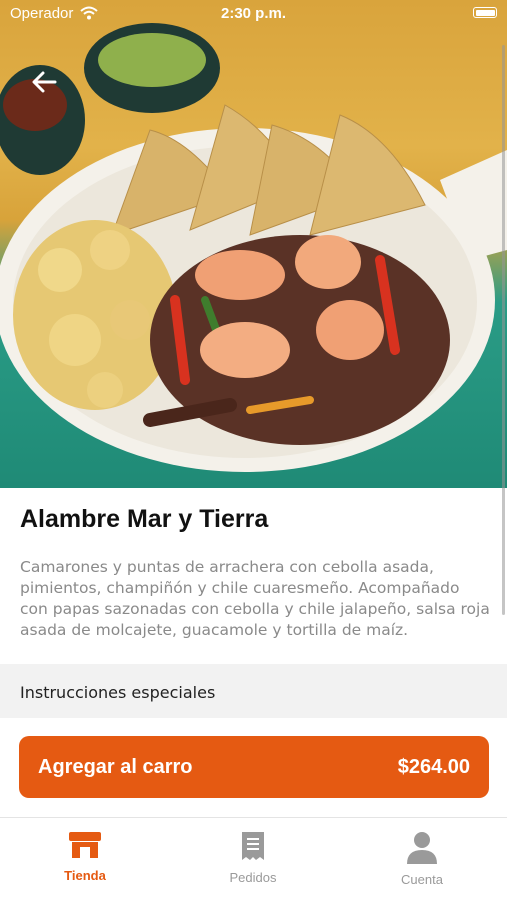  Describe the element at coordinates (115, 767) in the screenshot. I see `add-to-cart-label: Agregar al carro` at that location.